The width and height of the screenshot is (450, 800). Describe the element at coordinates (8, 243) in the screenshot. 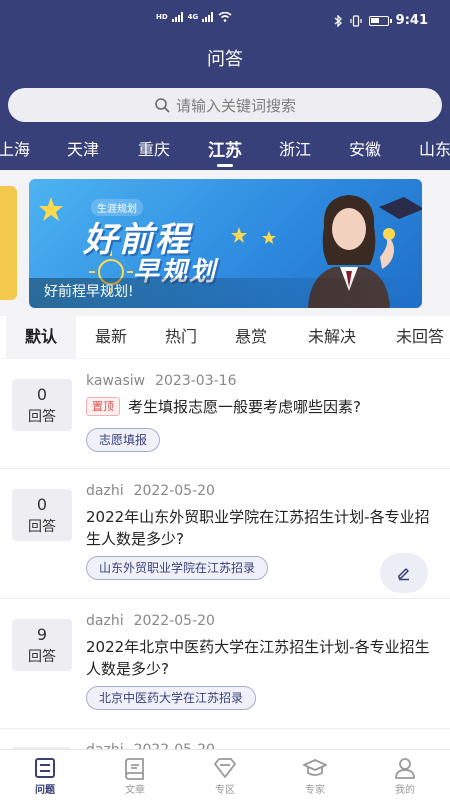

I see `banner-prev-card` at that location.